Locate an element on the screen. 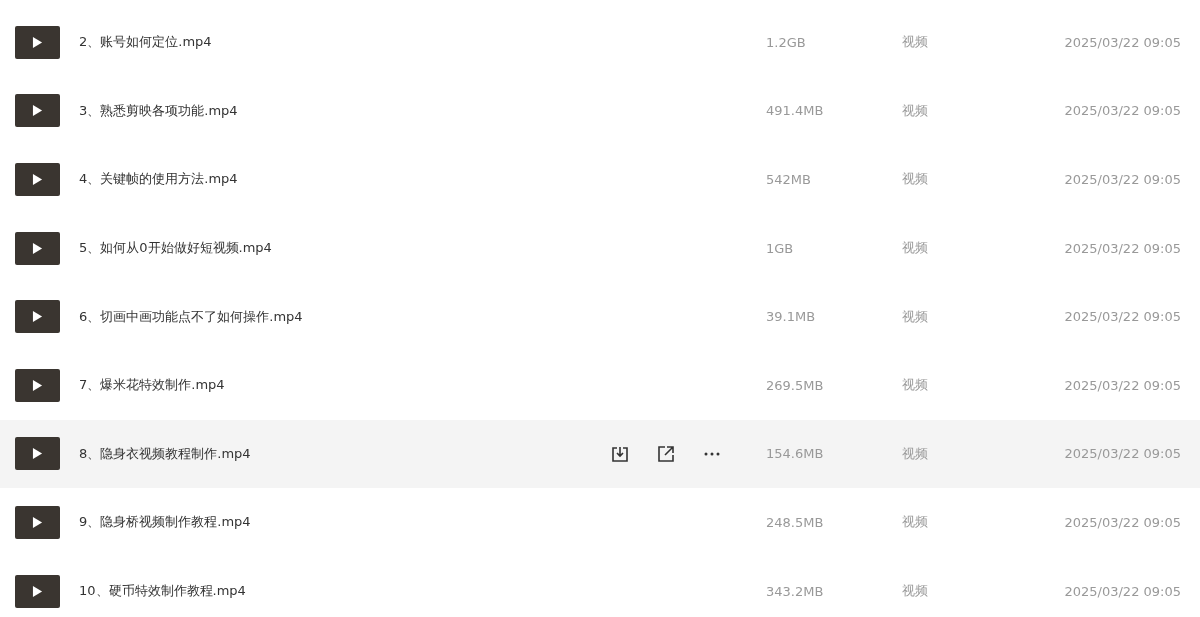 Image resolution: width=1200 pixels, height=617 pixels. file-size: 343.2MB is located at coordinates (795, 591).